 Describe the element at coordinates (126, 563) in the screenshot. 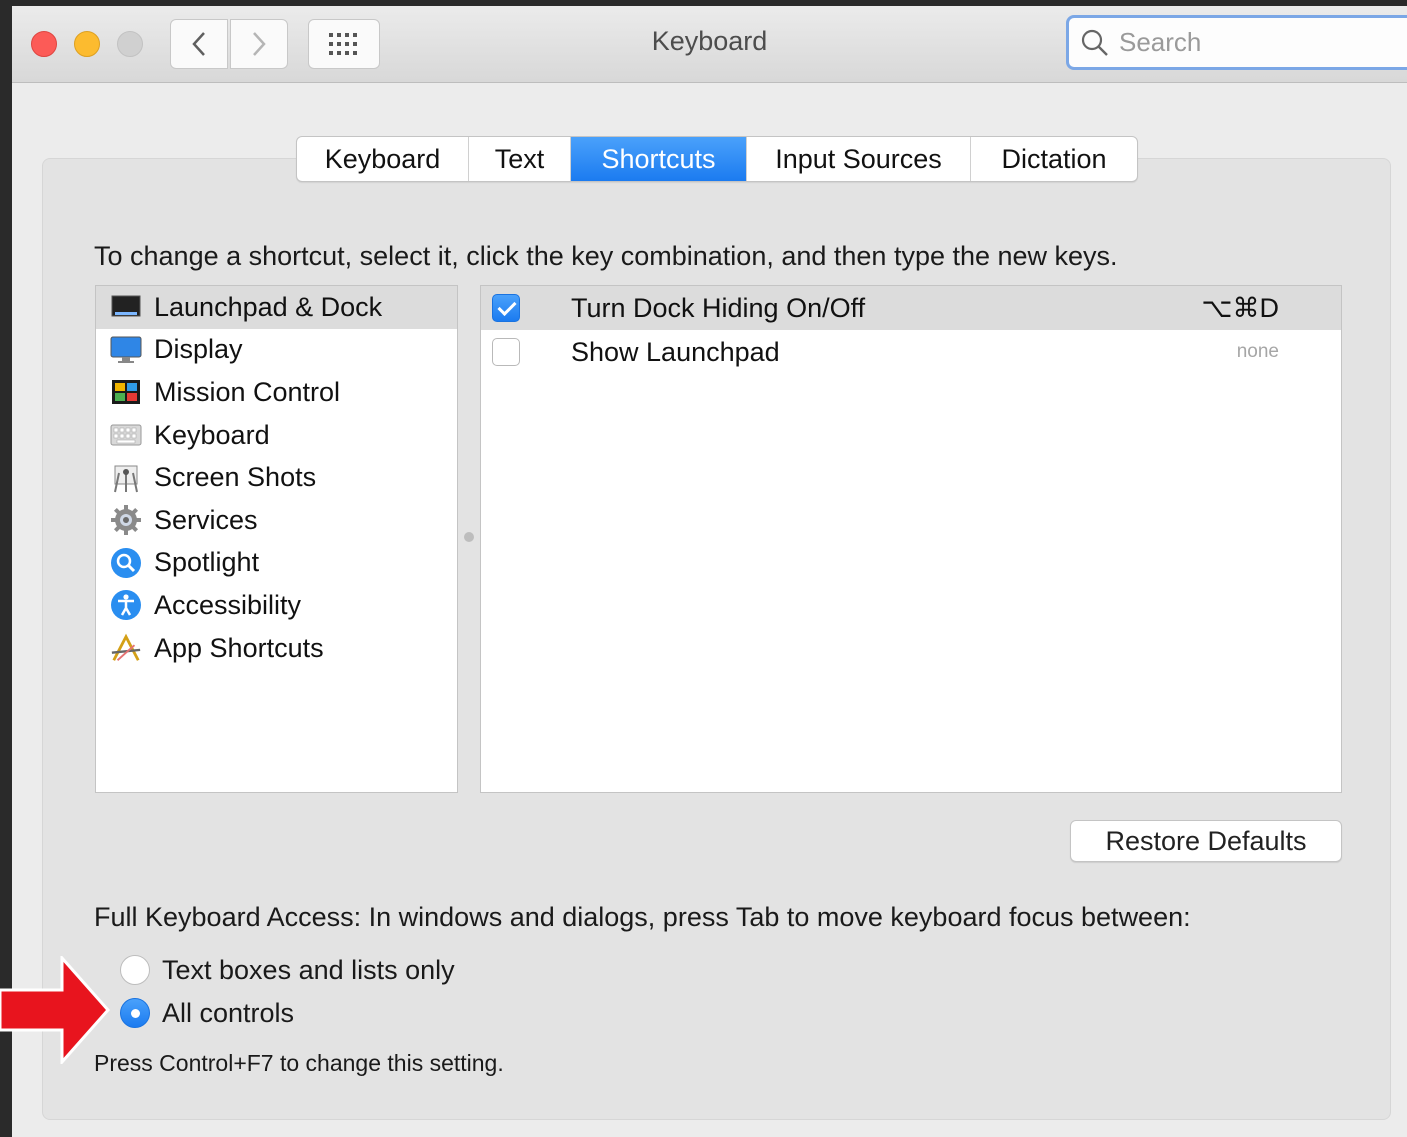

I see `spotlight-icon` at that location.